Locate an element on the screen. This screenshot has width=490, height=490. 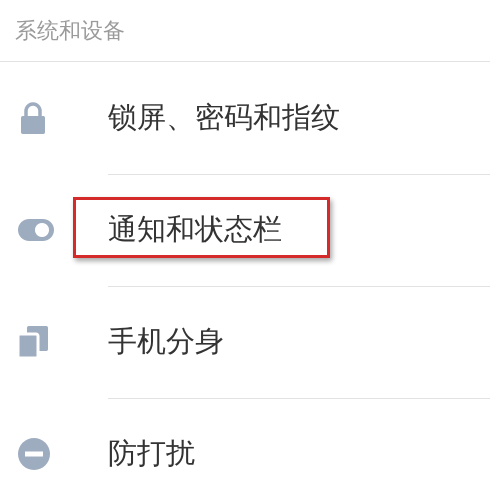
settings-item: 防打扰 is located at coordinates (151, 454).